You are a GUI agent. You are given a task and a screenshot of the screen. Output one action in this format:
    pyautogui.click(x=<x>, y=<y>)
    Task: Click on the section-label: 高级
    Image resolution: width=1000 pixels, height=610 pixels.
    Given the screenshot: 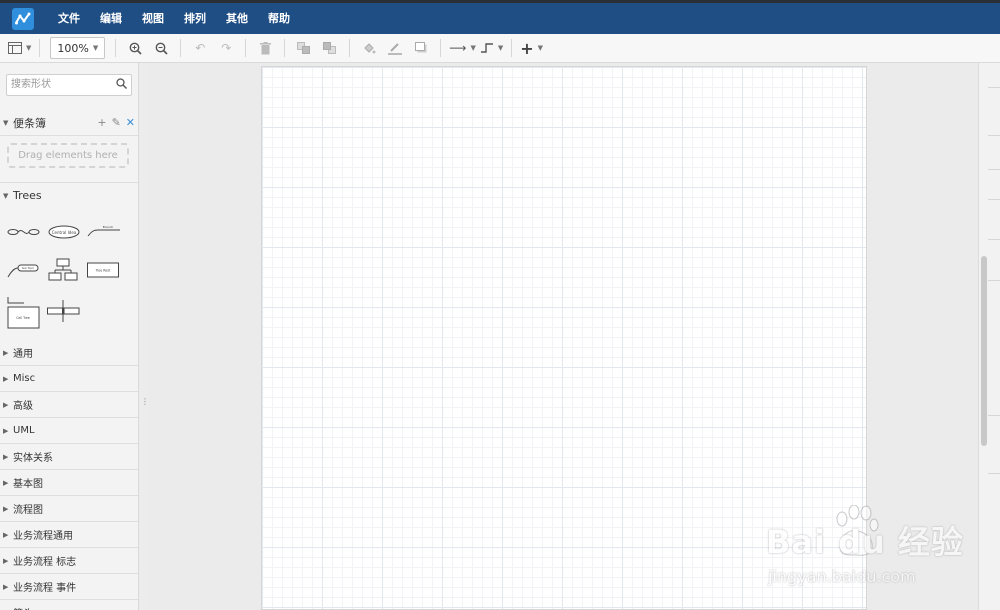 What is the action you would take?
    pyautogui.click(x=23, y=406)
    